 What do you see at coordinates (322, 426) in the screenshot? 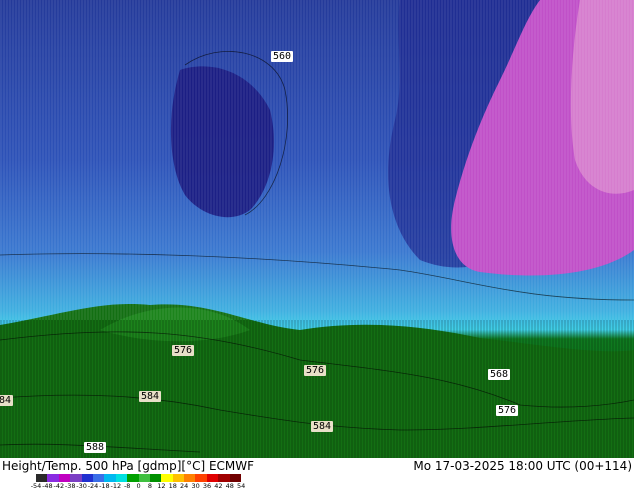
I see `contour-label-584-south: 584` at bounding box center [322, 426].